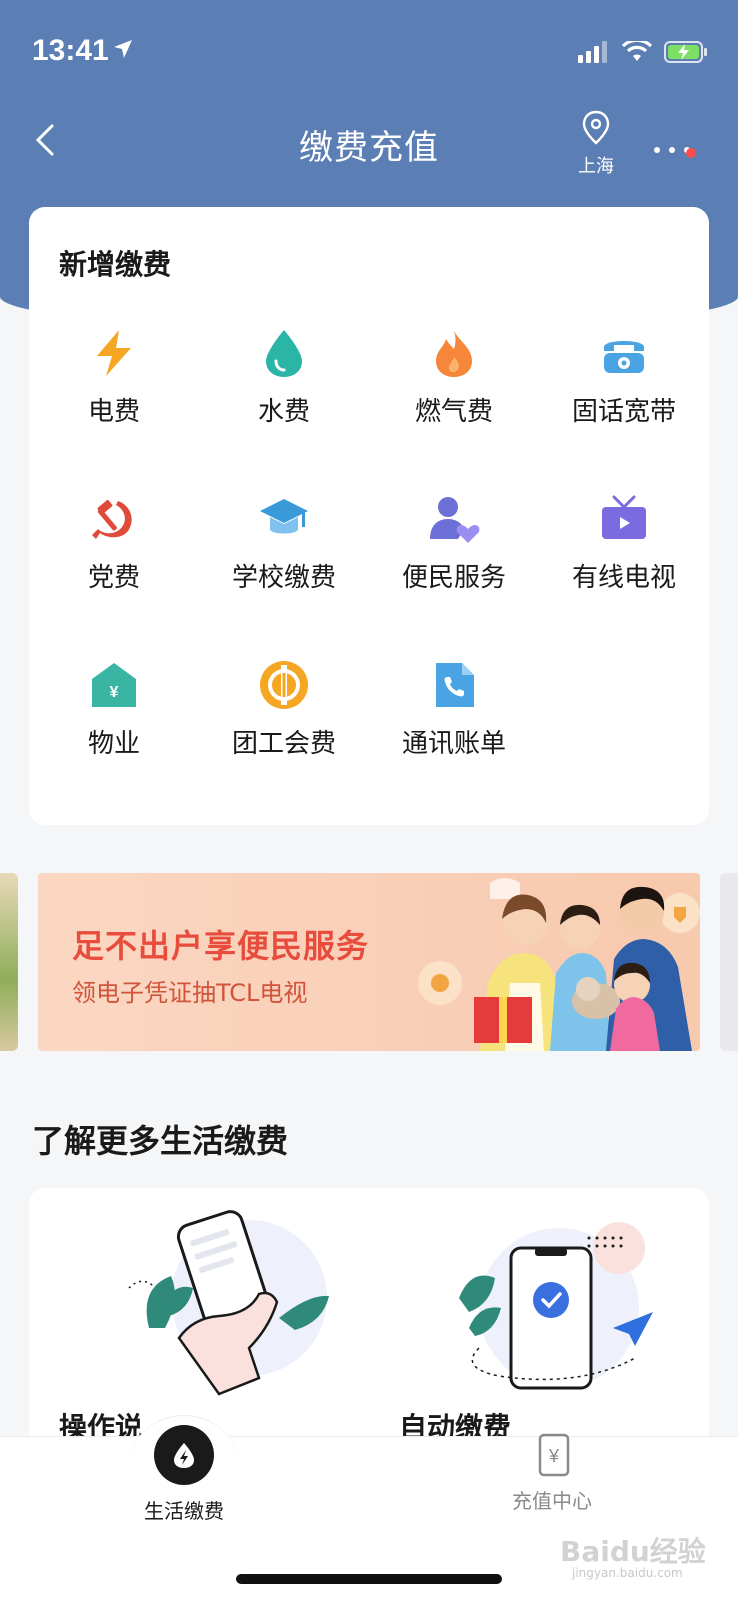 This screenshot has width=738, height=1600. What do you see at coordinates (623, 578) in the screenshot?
I see `payment-item-label: 有线电视` at bounding box center [623, 578].